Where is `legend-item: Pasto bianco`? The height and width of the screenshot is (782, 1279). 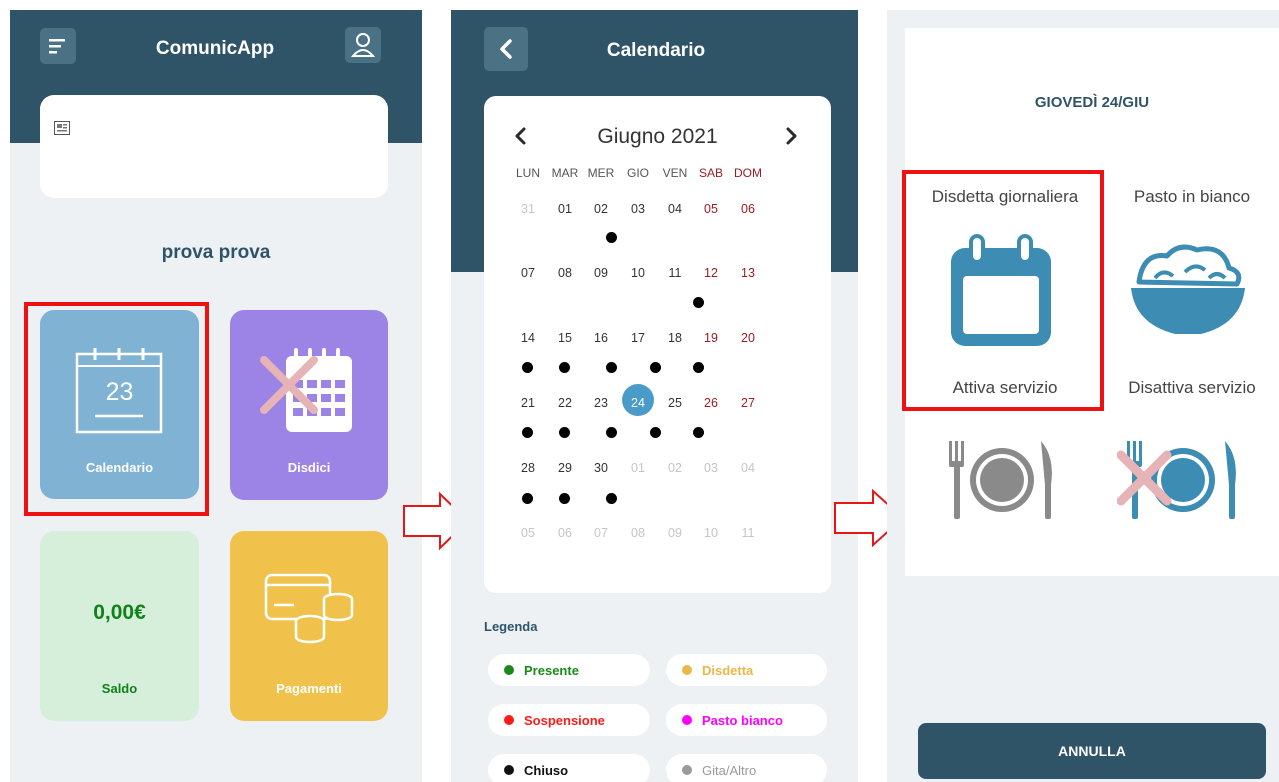
legend-item: Pasto bianco is located at coordinates (746, 720).